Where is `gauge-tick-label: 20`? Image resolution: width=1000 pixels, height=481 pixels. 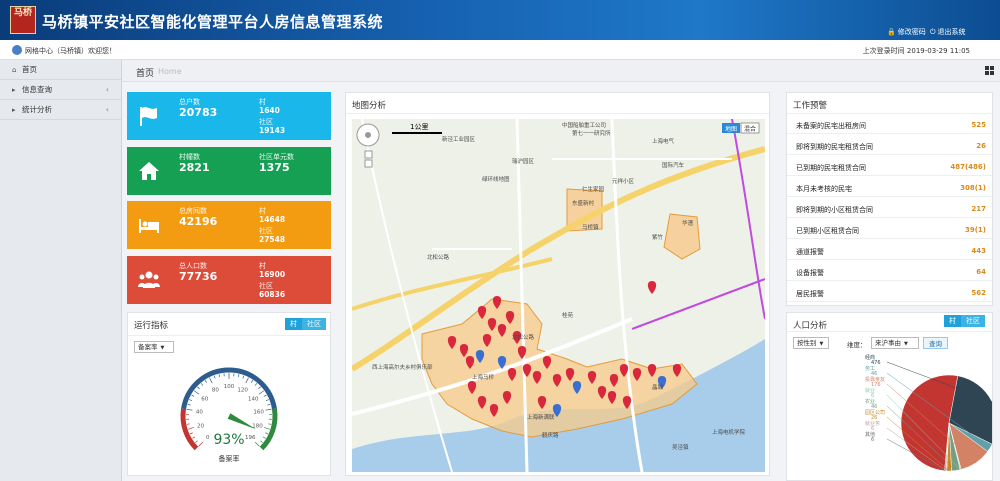
gauge-tick-label: 20 is located at coordinates (200, 426).